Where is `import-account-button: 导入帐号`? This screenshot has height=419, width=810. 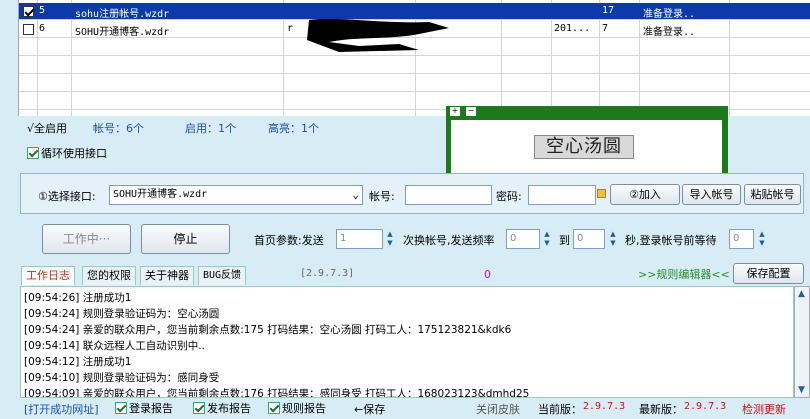
import-account-button: 导入帐号 is located at coordinates (711, 194).